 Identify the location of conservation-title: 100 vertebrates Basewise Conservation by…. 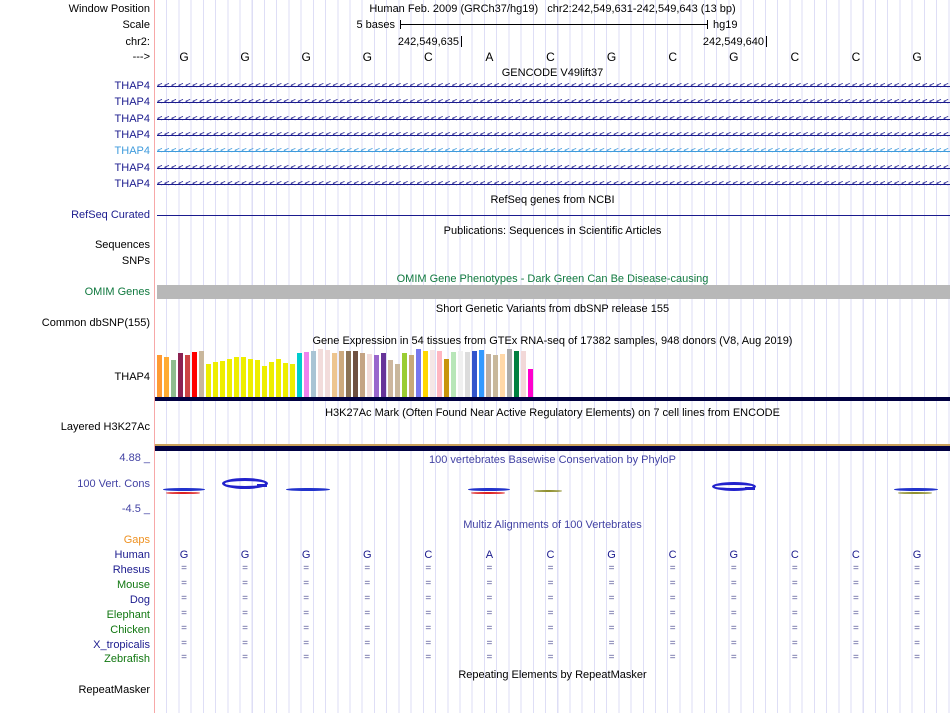
(552, 460).